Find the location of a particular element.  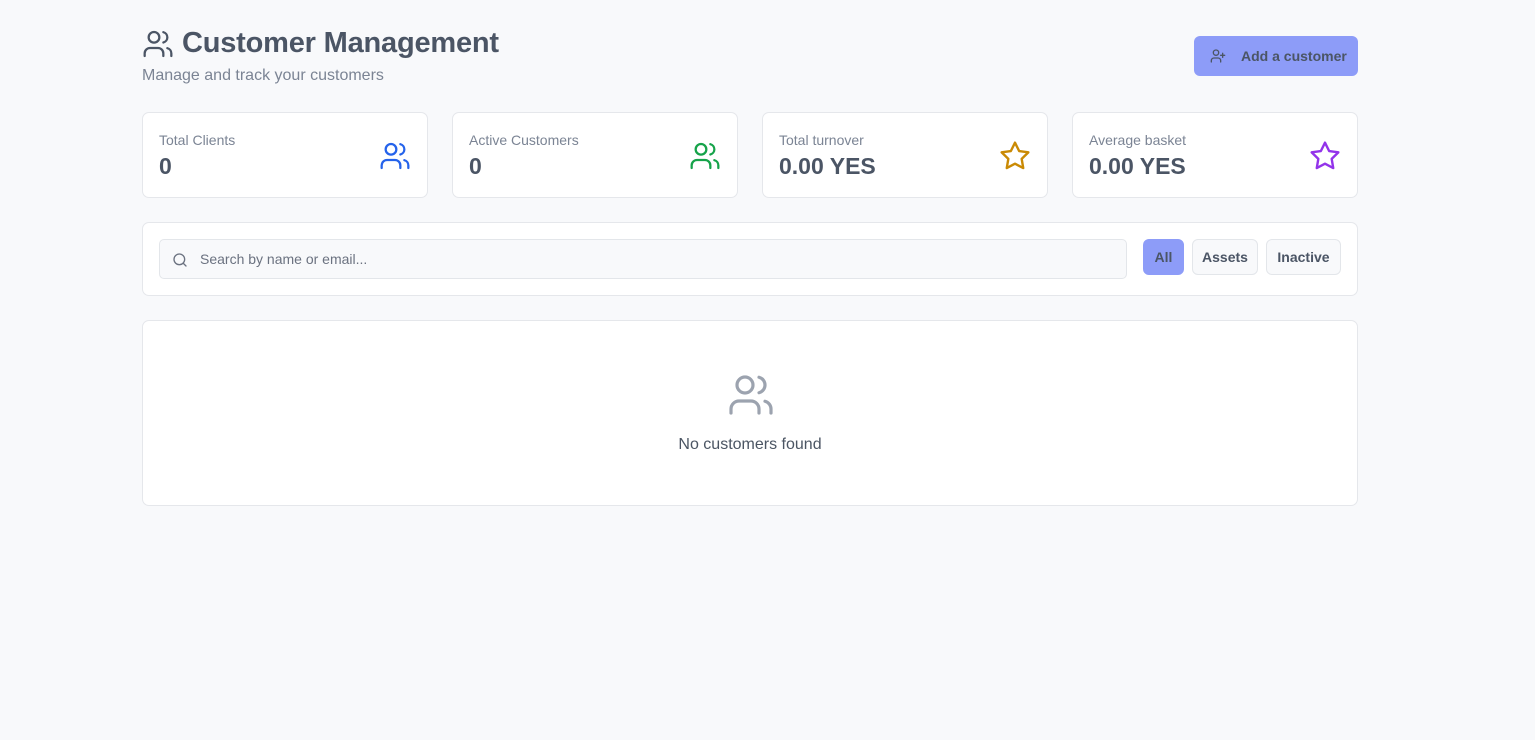

stat-label: Total Clients is located at coordinates (197, 140).